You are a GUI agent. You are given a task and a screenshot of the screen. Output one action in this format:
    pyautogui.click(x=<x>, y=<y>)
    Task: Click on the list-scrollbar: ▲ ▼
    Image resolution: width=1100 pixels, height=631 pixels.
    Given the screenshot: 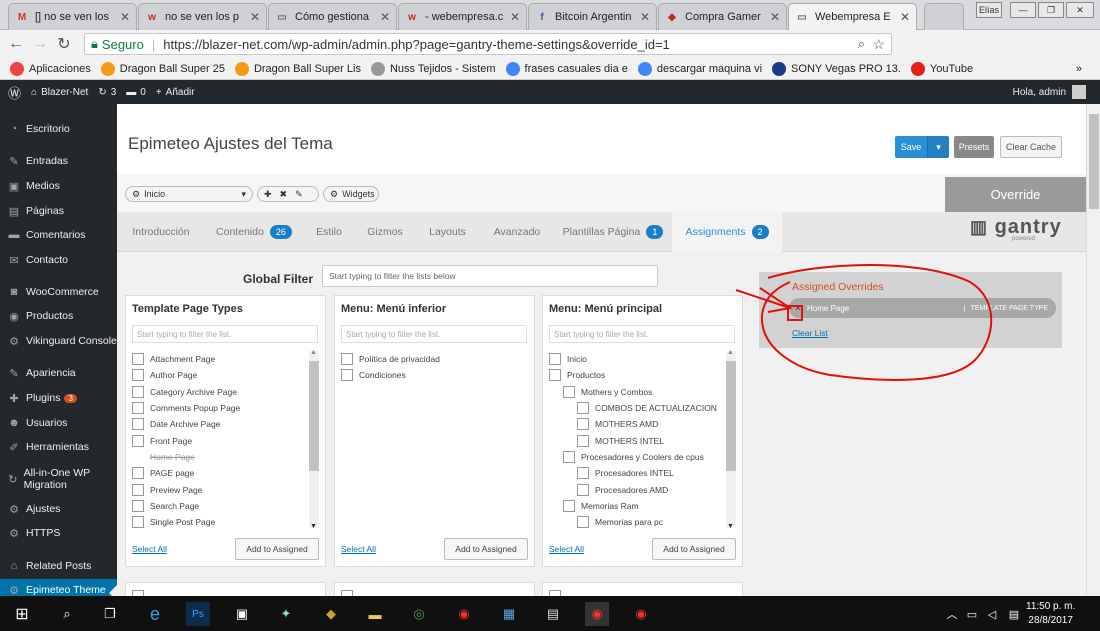 What is the action you would take?
    pyautogui.click(x=314, y=439)
    